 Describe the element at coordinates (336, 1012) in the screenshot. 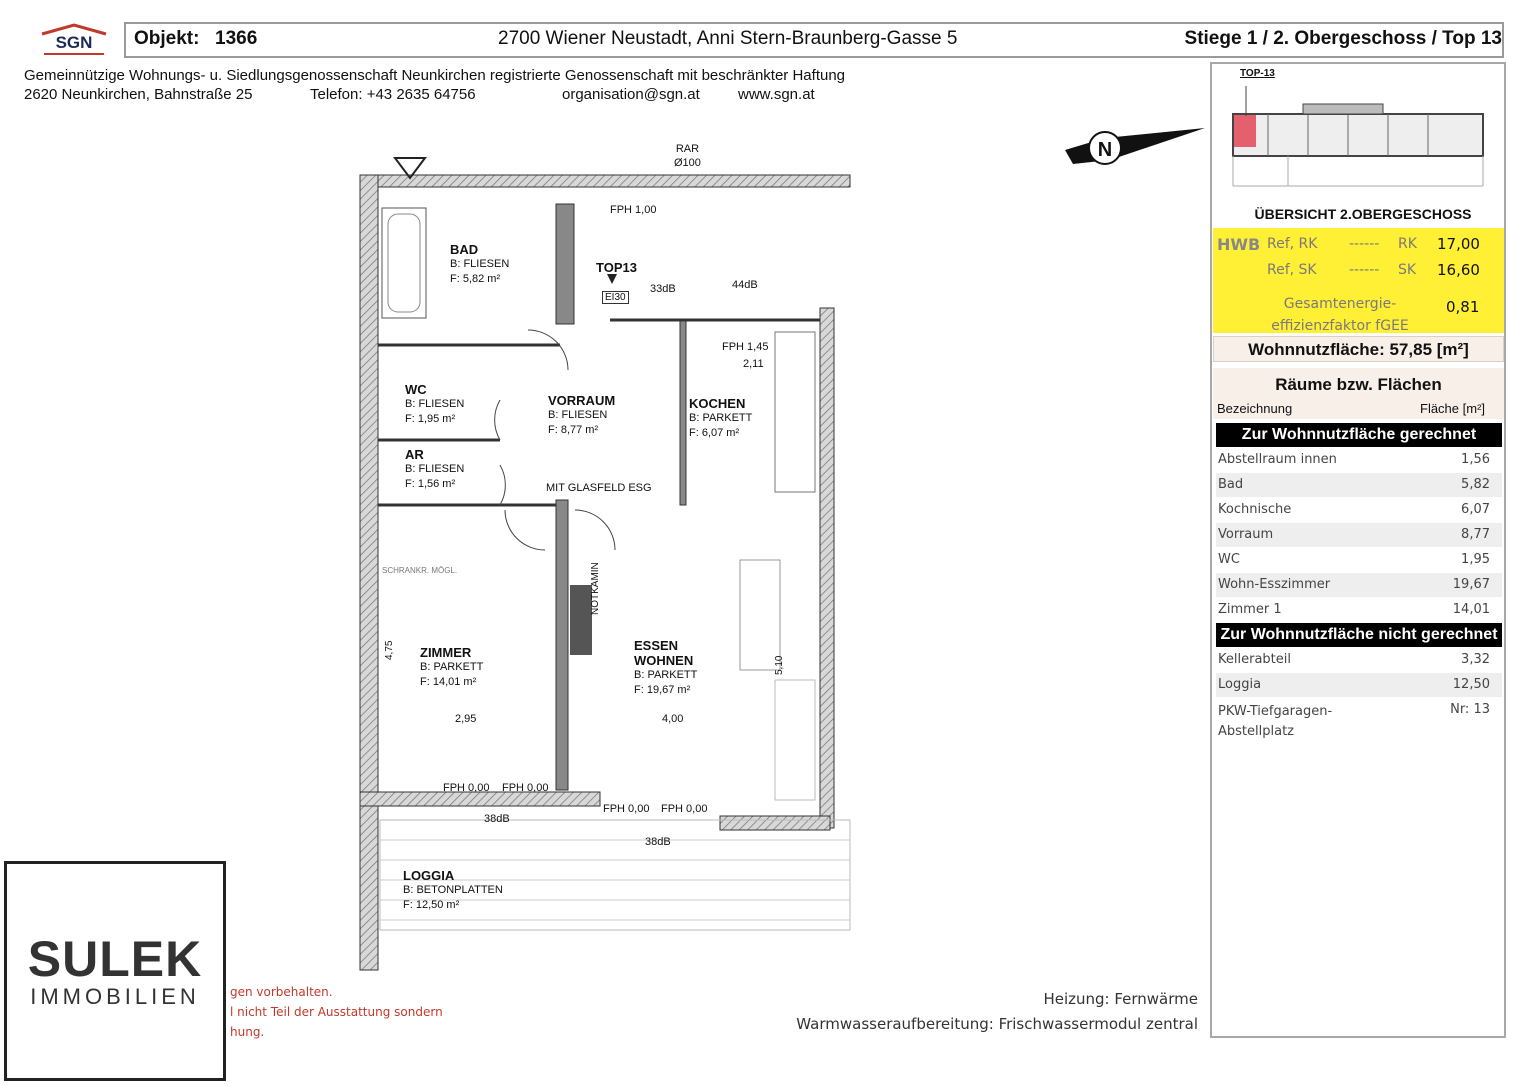

I see `disclaimer-line-2: l nicht Teil der Ausstattung sondern` at that location.